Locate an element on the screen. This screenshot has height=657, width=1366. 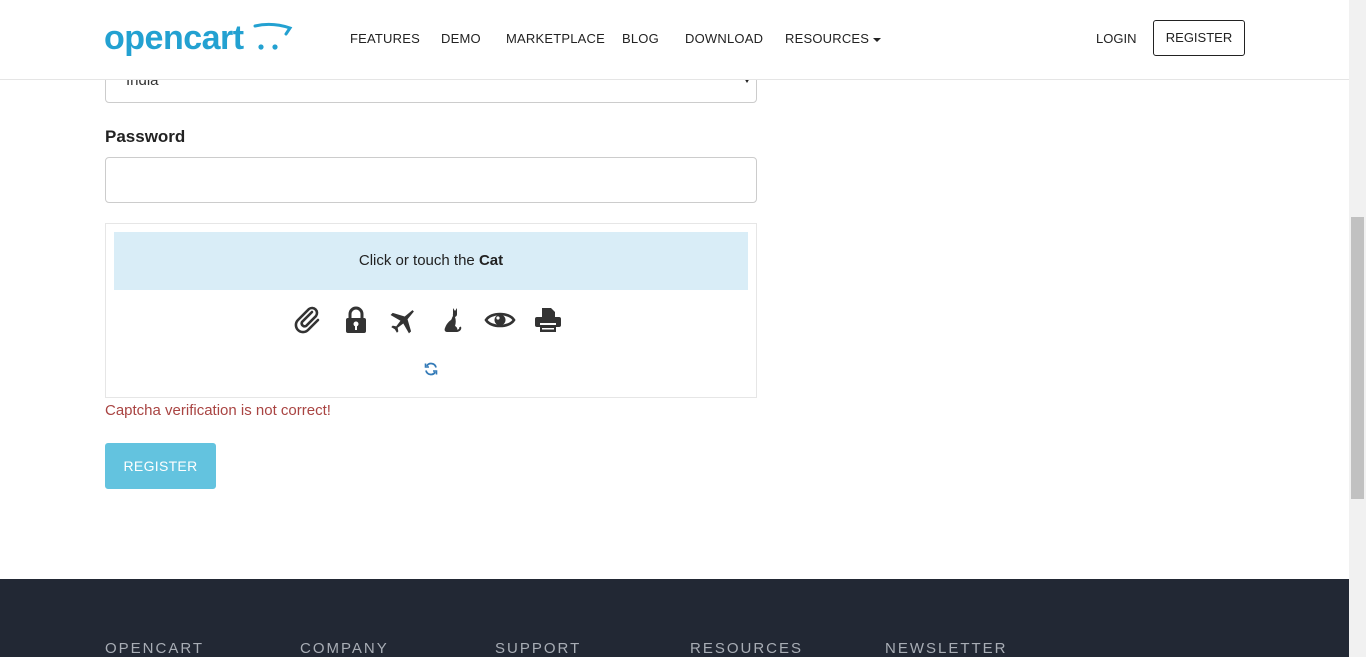
password-label: Password is located at coordinates (145, 136).